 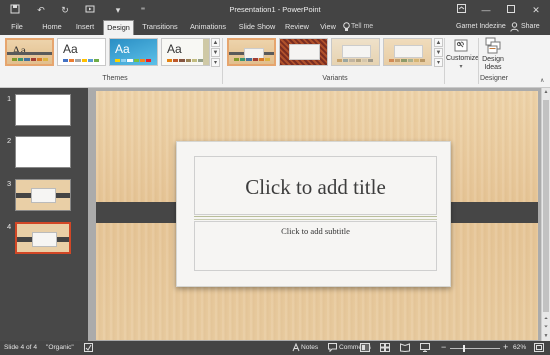 I want to click on collapse-ribbon-icon: ∧, so click(x=542, y=80).